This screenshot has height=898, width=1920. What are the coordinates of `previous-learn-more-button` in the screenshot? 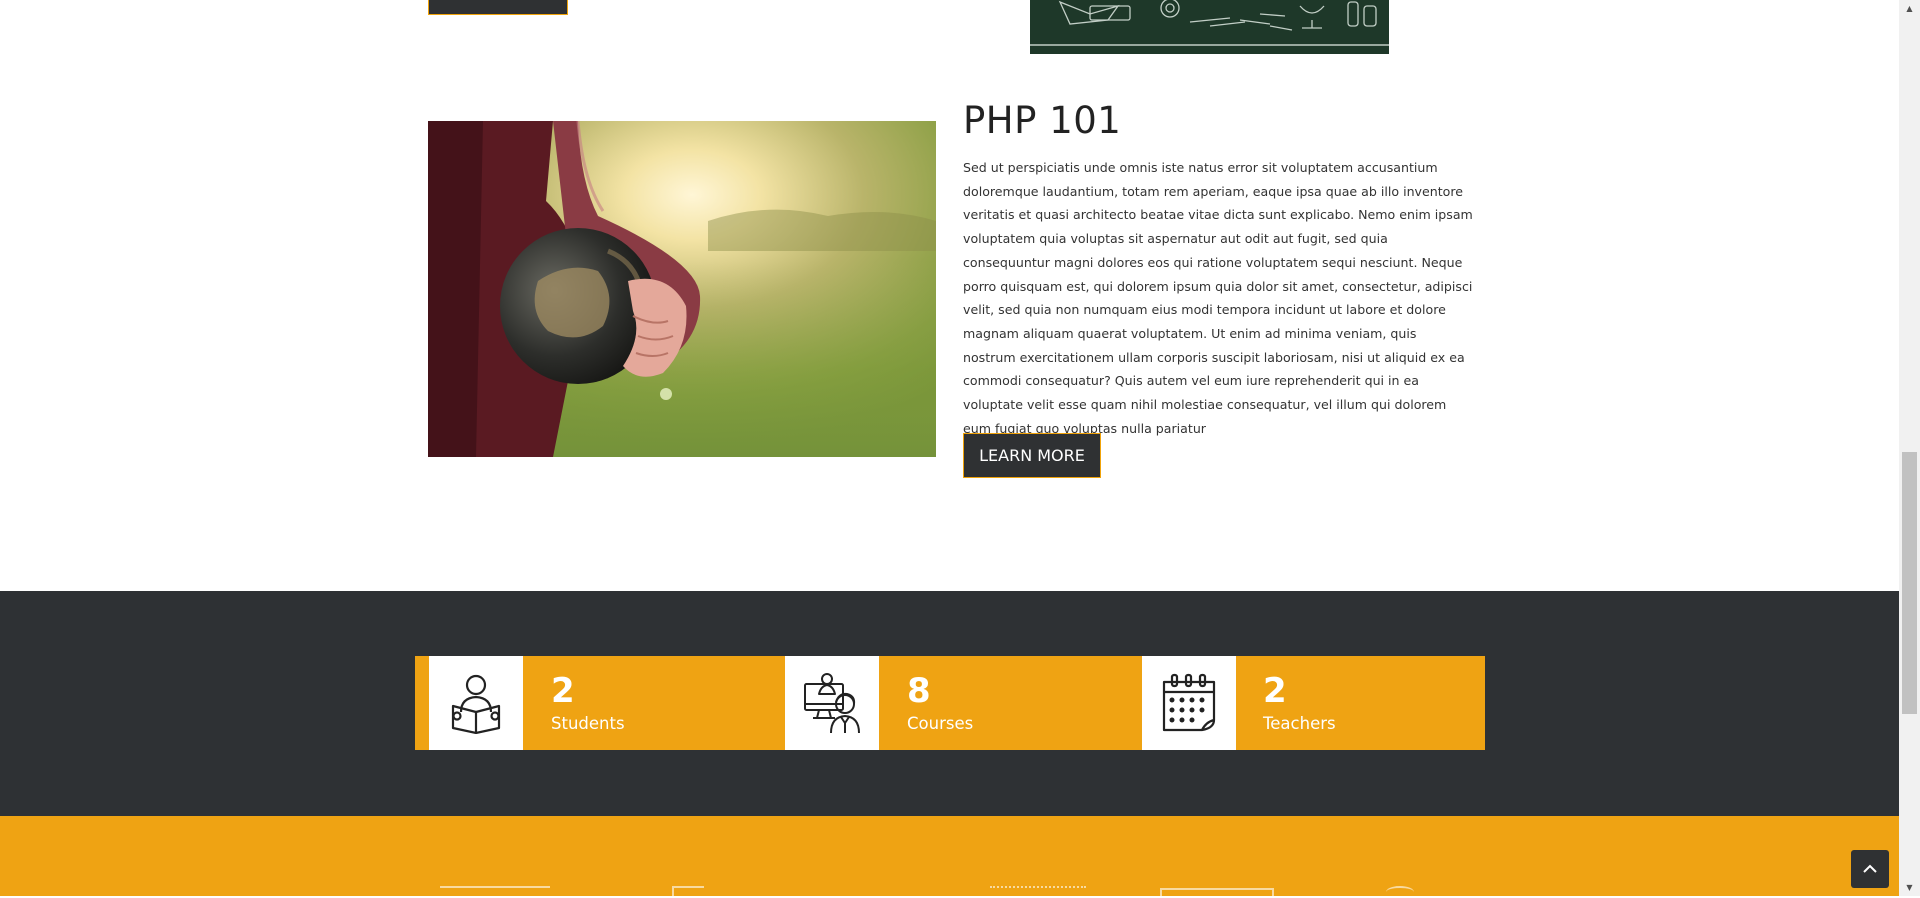 It's located at (498, 7).